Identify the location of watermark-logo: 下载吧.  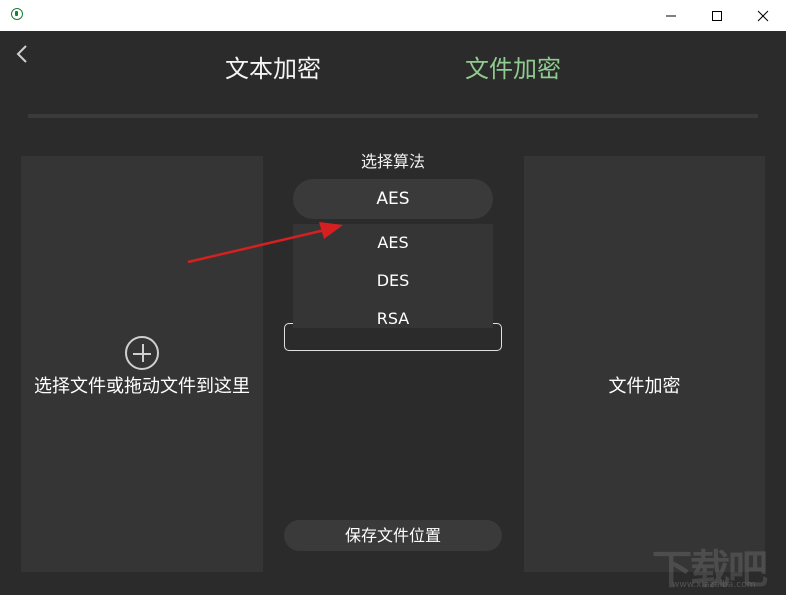
(710, 570).